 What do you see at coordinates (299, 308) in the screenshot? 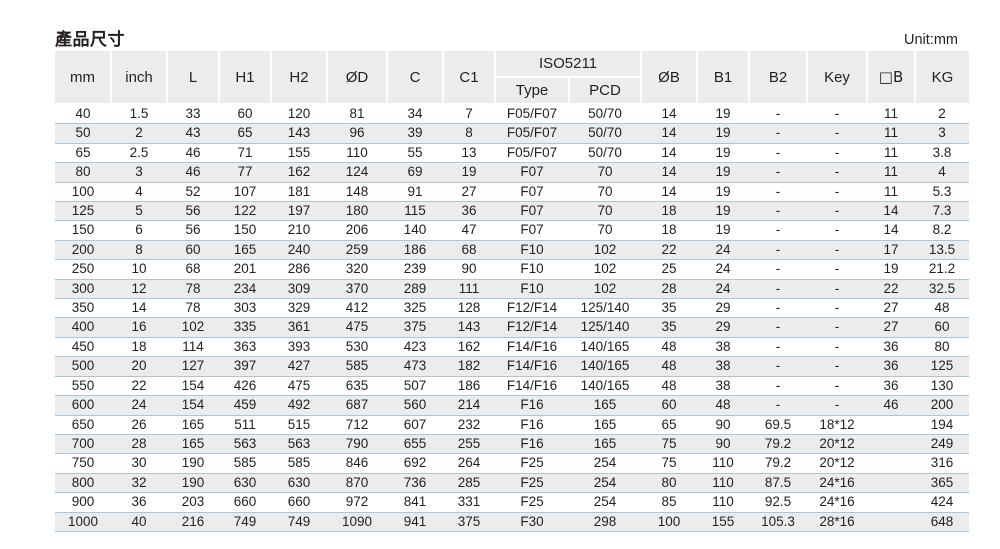
I see `cell-h2: 329` at bounding box center [299, 308].